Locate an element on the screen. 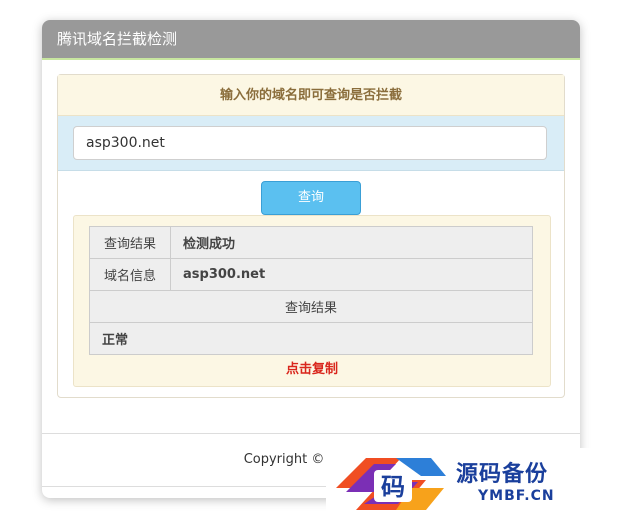  table-row: 正常 is located at coordinates (311, 338).